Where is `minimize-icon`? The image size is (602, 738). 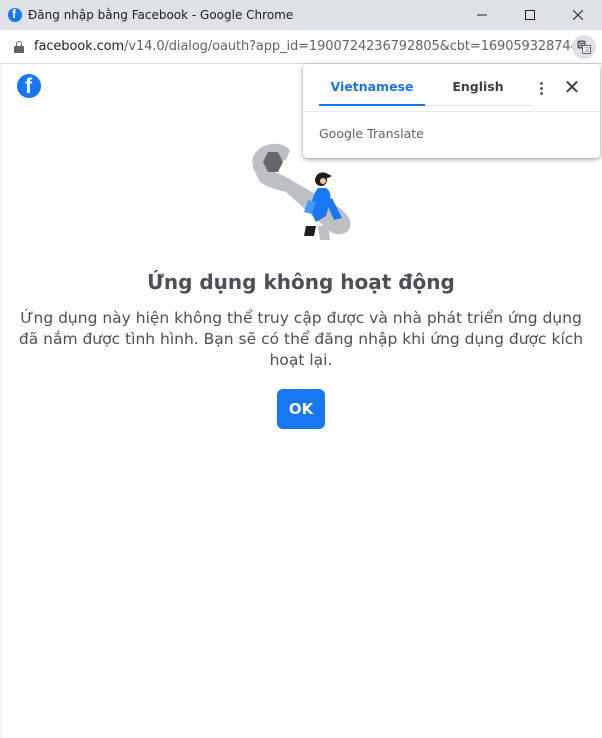
minimize-icon is located at coordinates (482, 15).